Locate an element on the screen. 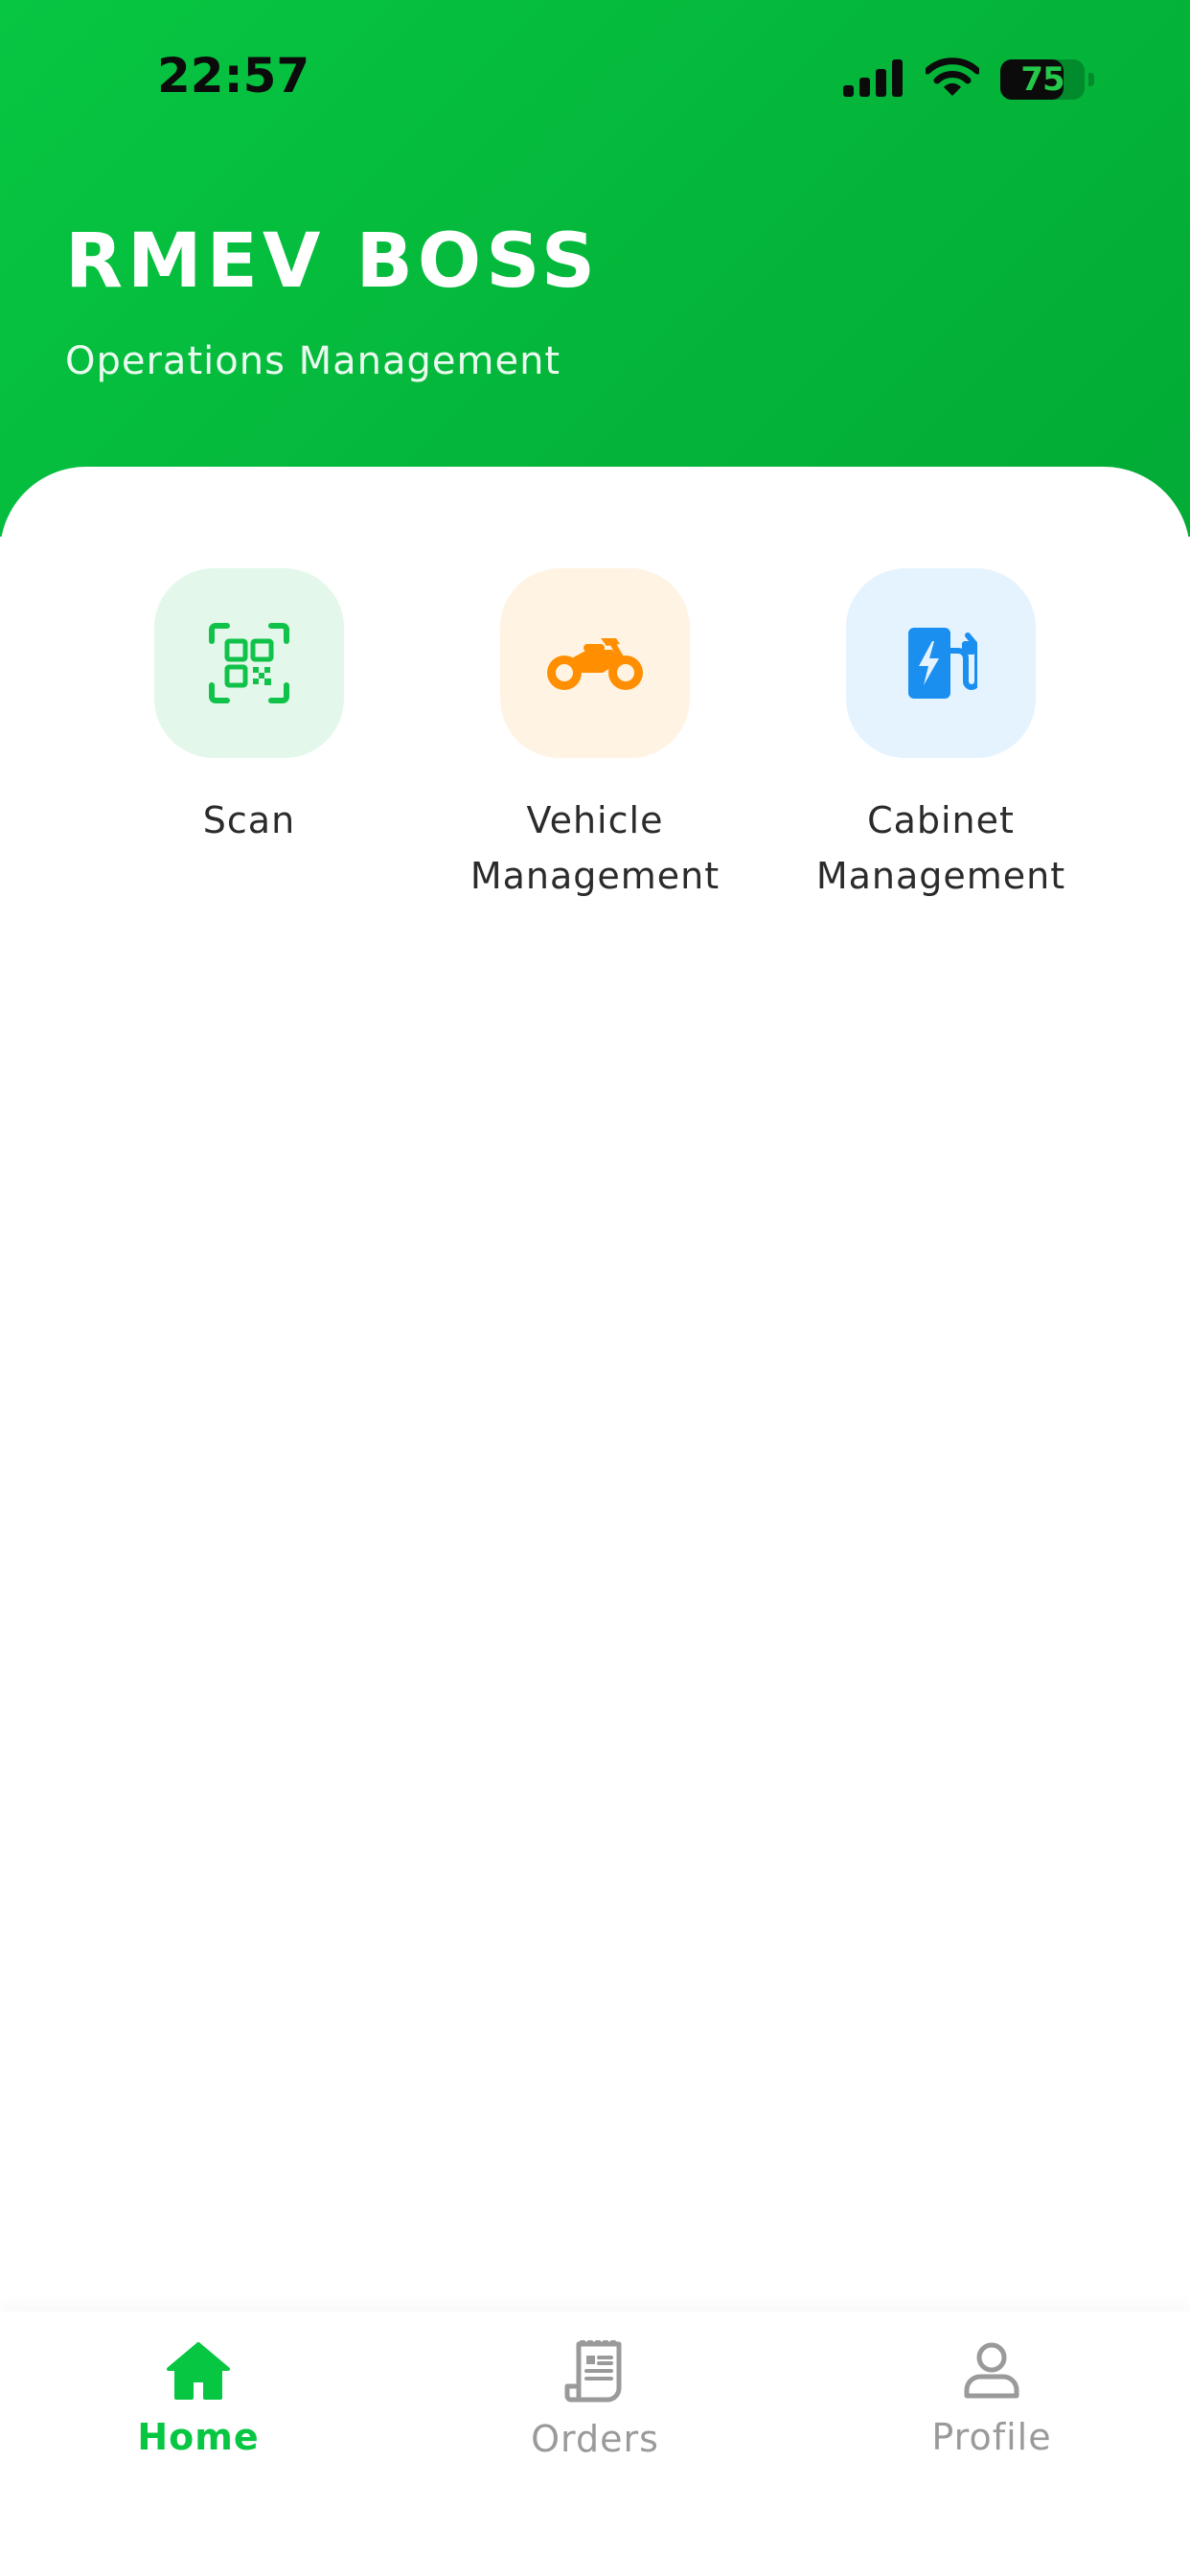  motorcycle-icon is located at coordinates (595, 663).